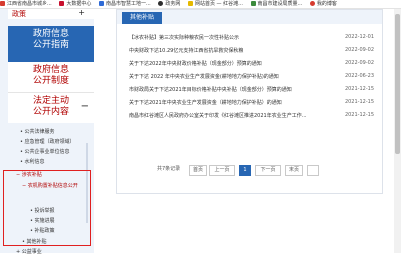 The image size is (401, 255). What do you see at coordinates (251, 51) in the screenshot?
I see `list-item: 中央财政下达10.29亿元支持江西省抗旱救灾保秋粮 2022-09-02` at bounding box center [251, 51].